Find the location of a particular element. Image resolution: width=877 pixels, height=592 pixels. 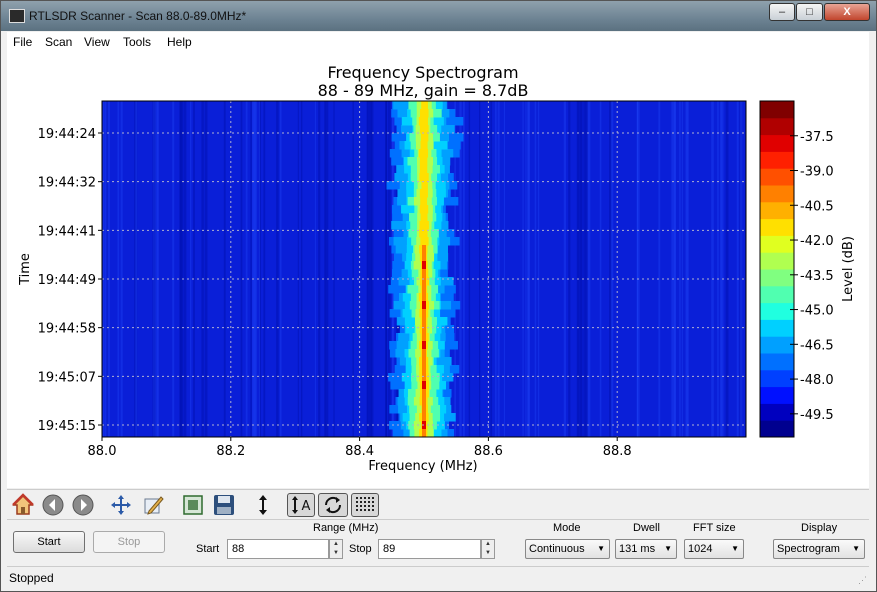

range-start-input: 88 is located at coordinates (278, 549).